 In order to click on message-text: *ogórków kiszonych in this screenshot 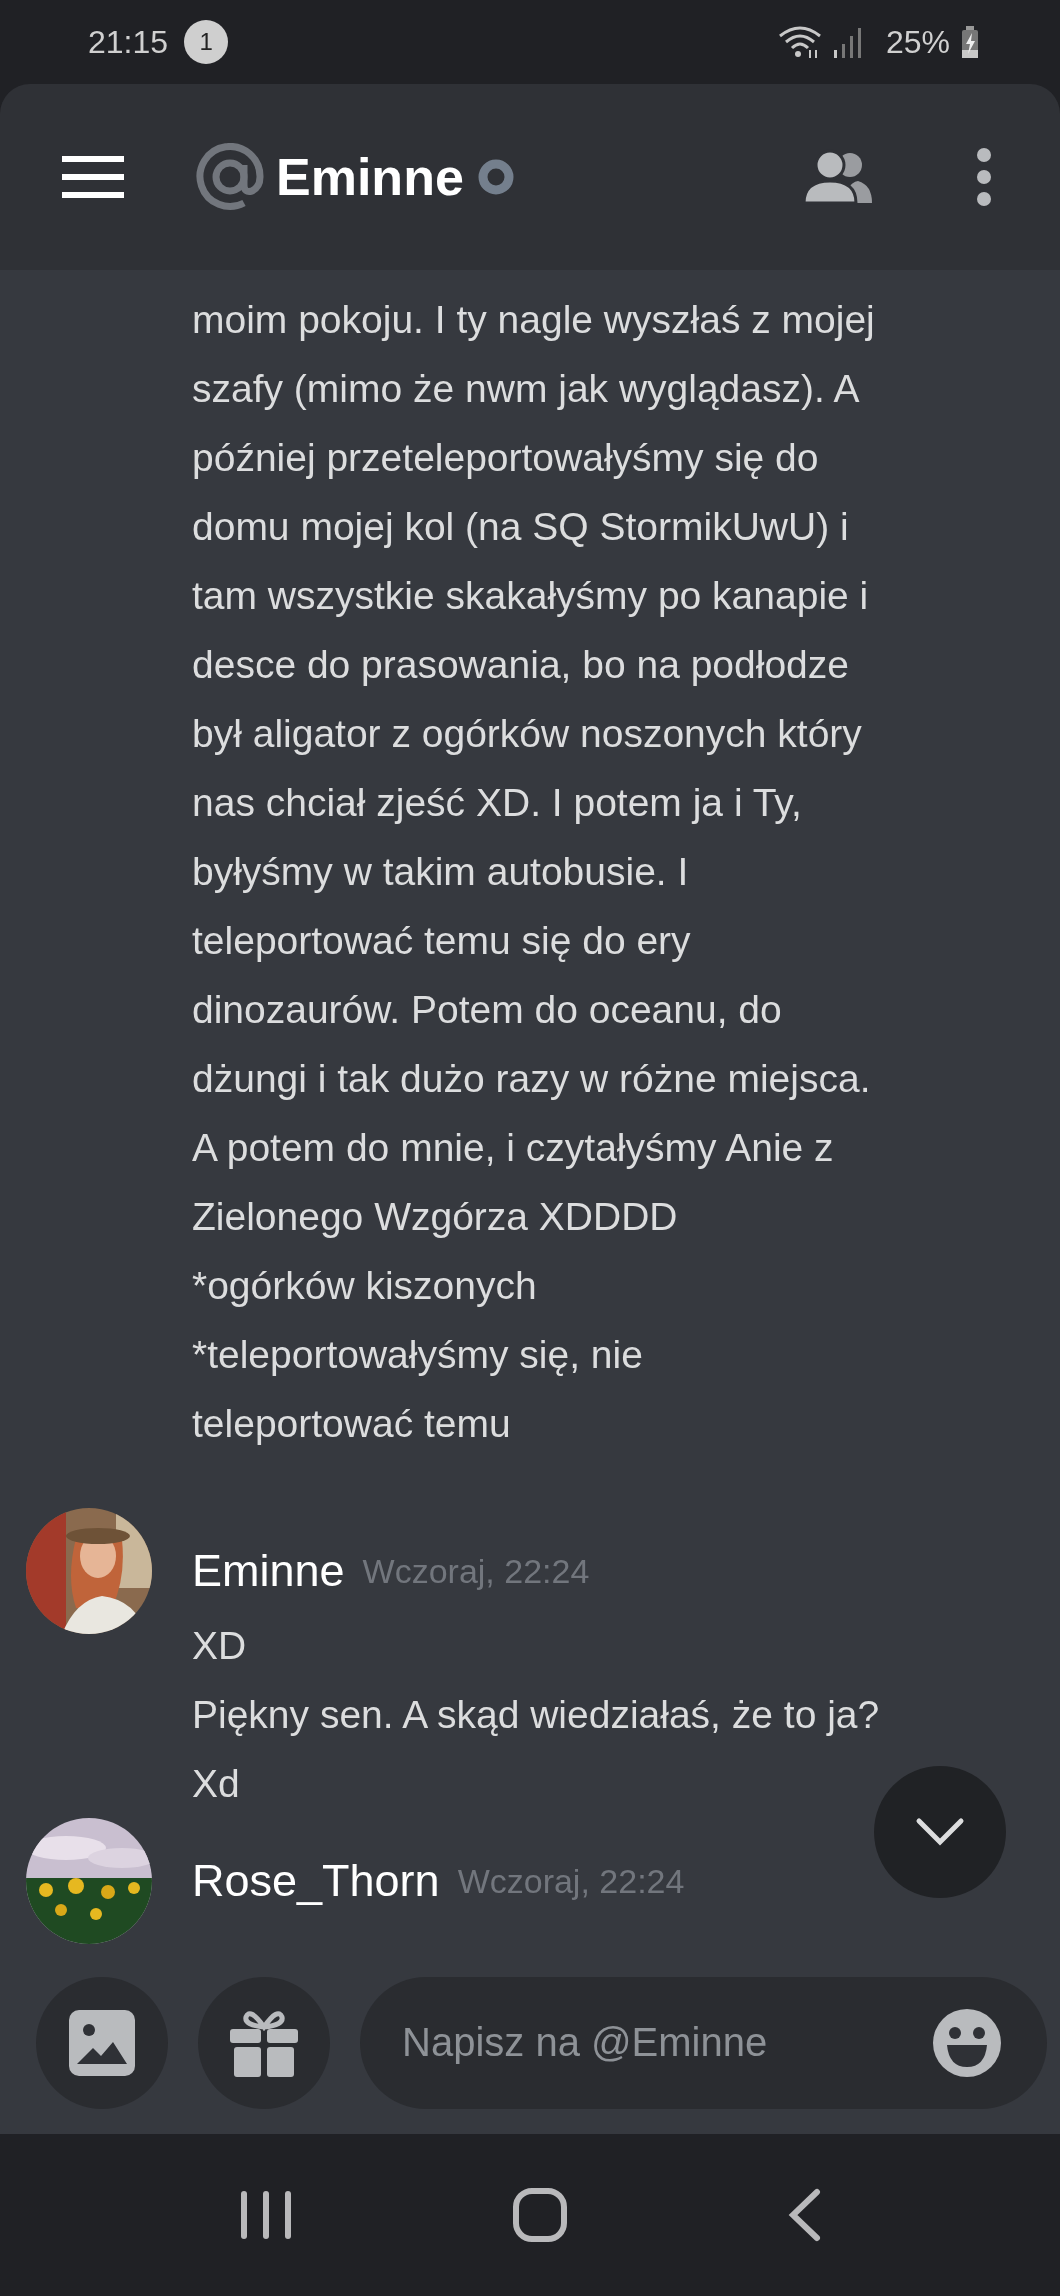, I will do `click(364, 1286)`.